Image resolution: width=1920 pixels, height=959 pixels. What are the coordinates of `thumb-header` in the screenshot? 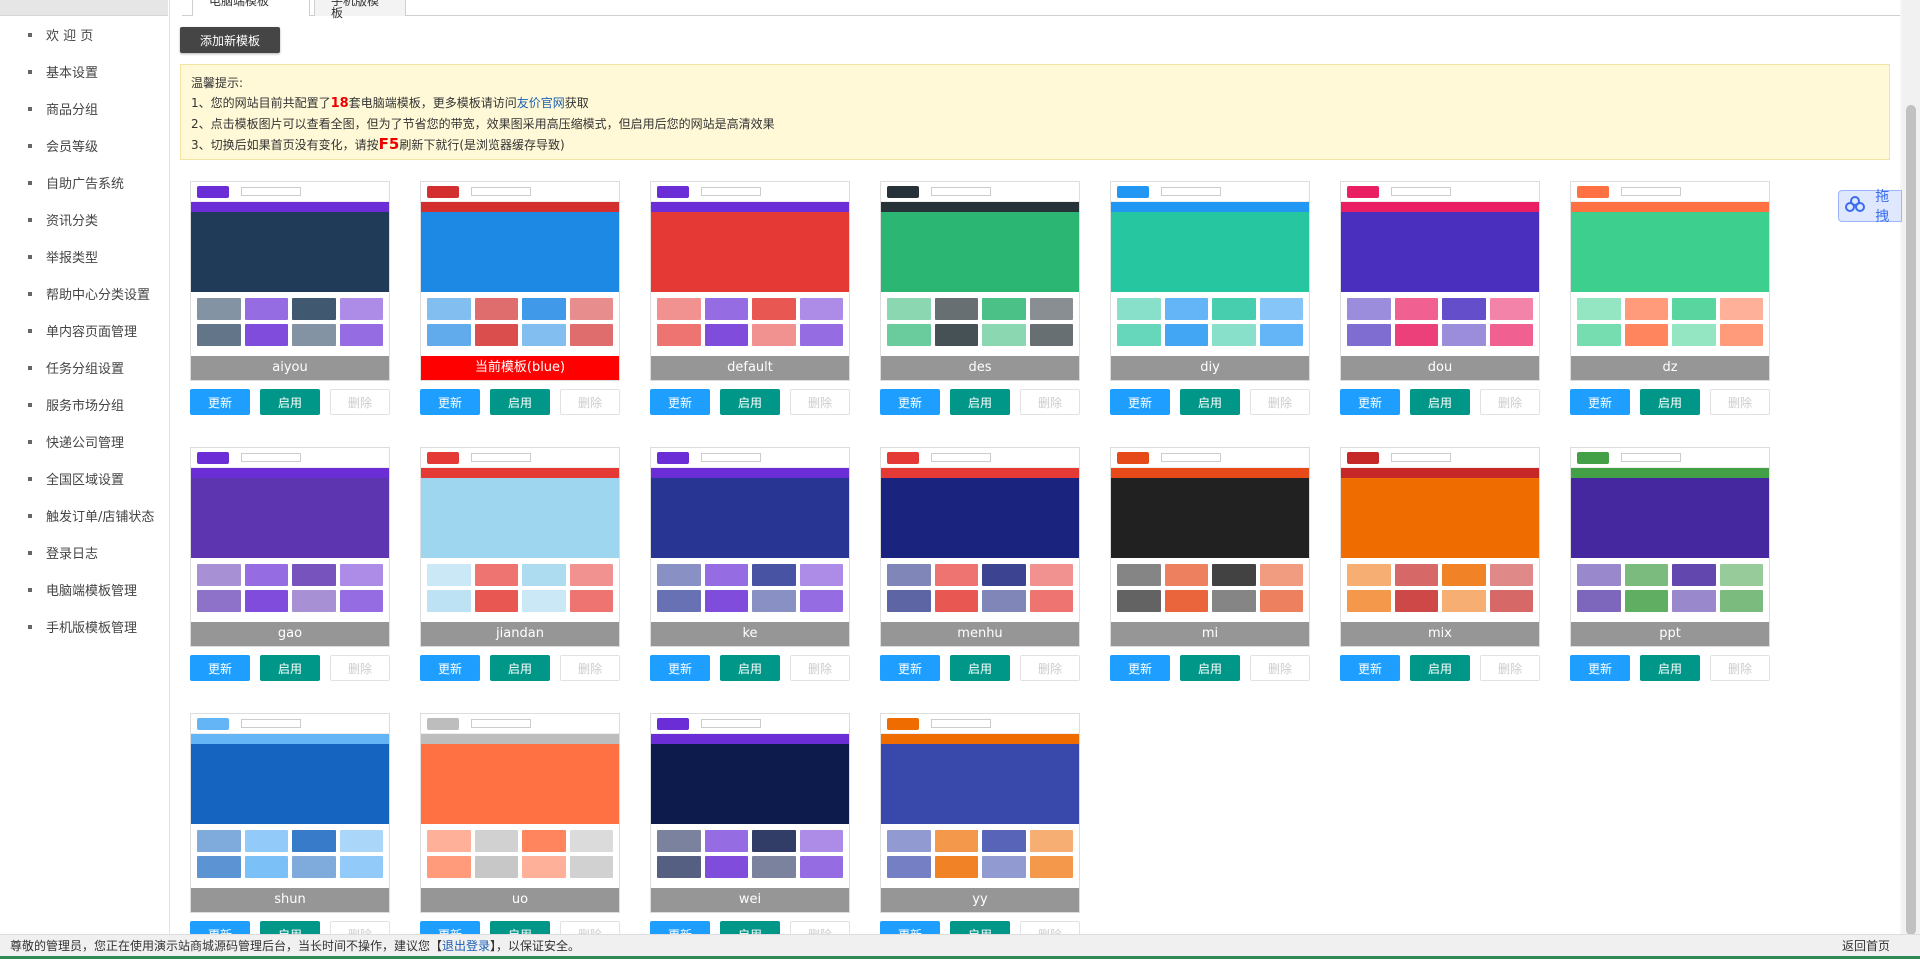 It's located at (520, 458).